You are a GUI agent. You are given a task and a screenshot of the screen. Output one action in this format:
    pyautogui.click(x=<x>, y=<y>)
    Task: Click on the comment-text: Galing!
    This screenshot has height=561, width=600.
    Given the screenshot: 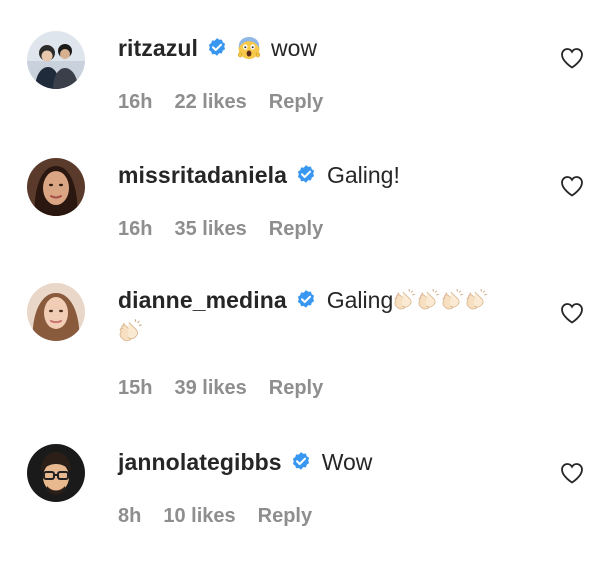 What is the action you would take?
    pyautogui.click(x=363, y=174)
    